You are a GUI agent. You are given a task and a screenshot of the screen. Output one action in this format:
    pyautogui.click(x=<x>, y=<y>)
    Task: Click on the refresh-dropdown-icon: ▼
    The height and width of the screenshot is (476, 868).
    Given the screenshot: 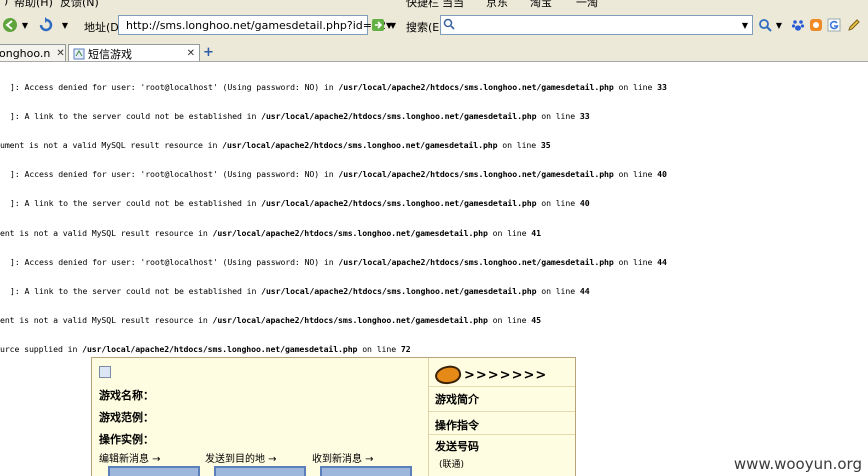 What is the action you would take?
    pyautogui.click(x=65, y=25)
    